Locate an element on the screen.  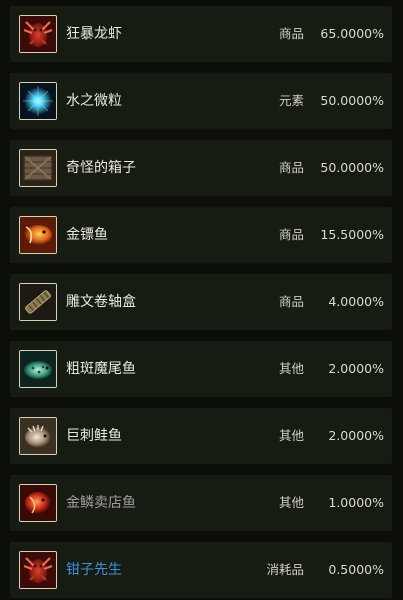
item-type: 消耗品 is located at coordinates (285, 569).